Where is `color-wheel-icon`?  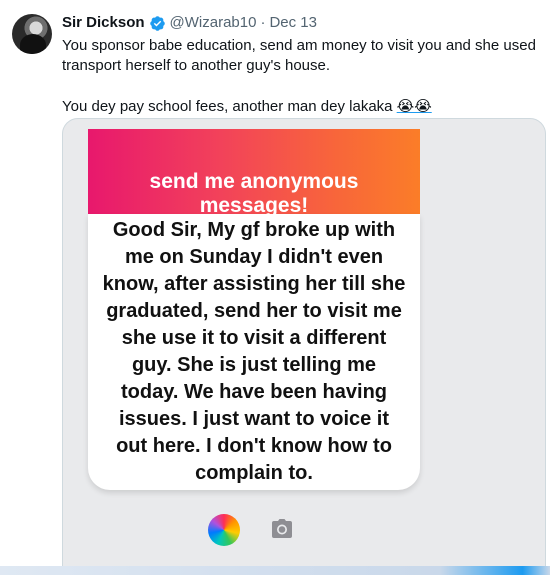
color-wheel-icon is located at coordinates (224, 530).